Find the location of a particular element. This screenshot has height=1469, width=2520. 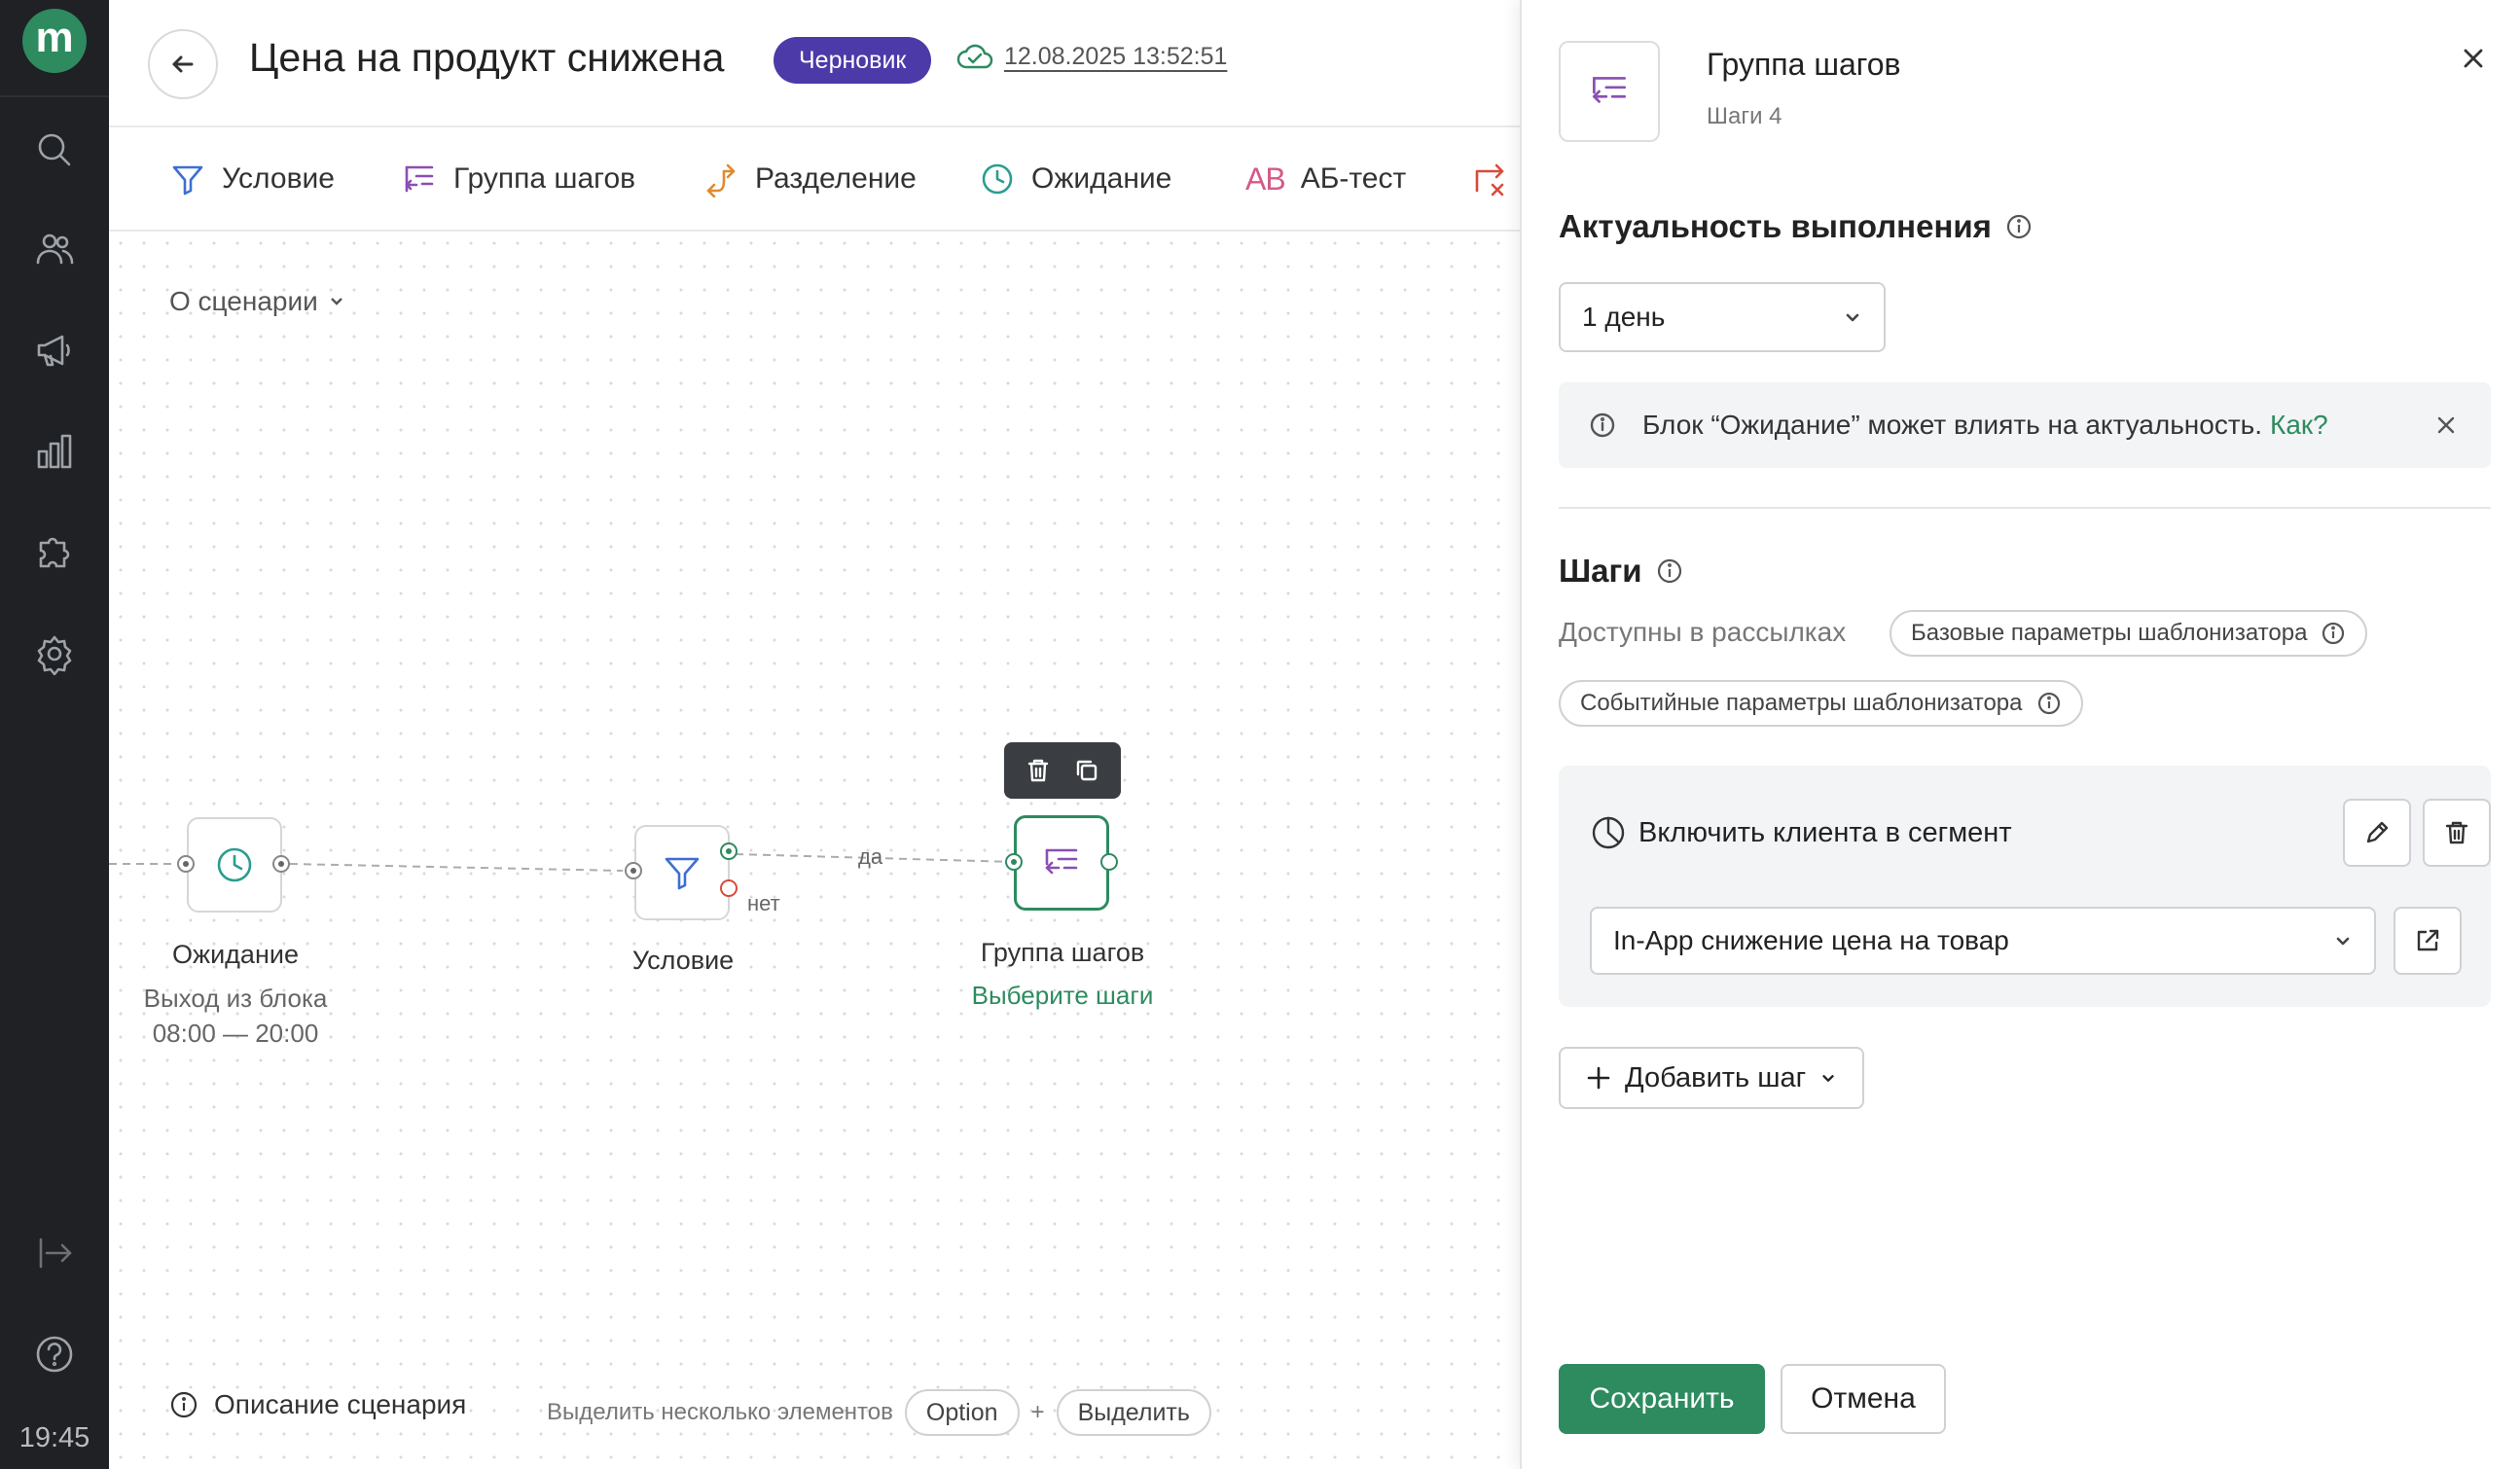

pencil-icon is located at coordinates (2377, 832).